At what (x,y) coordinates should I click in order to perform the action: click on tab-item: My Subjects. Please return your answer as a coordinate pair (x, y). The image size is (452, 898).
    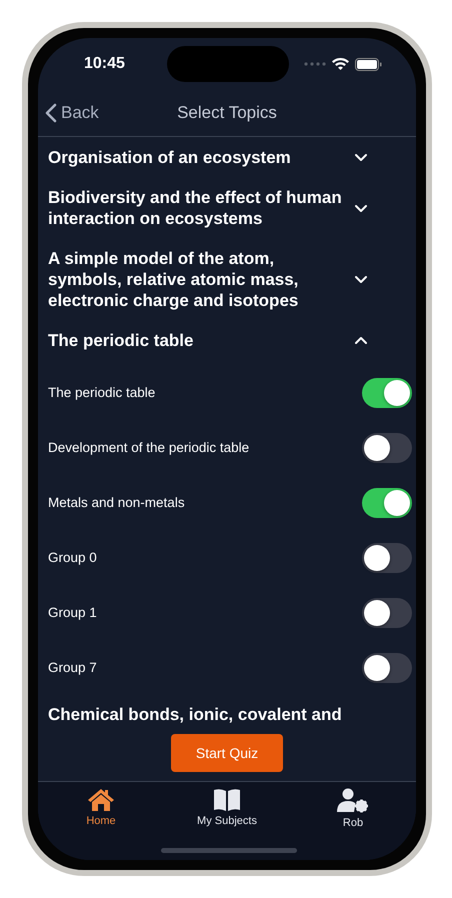
    Looking at the image, I should click on (227, 821).